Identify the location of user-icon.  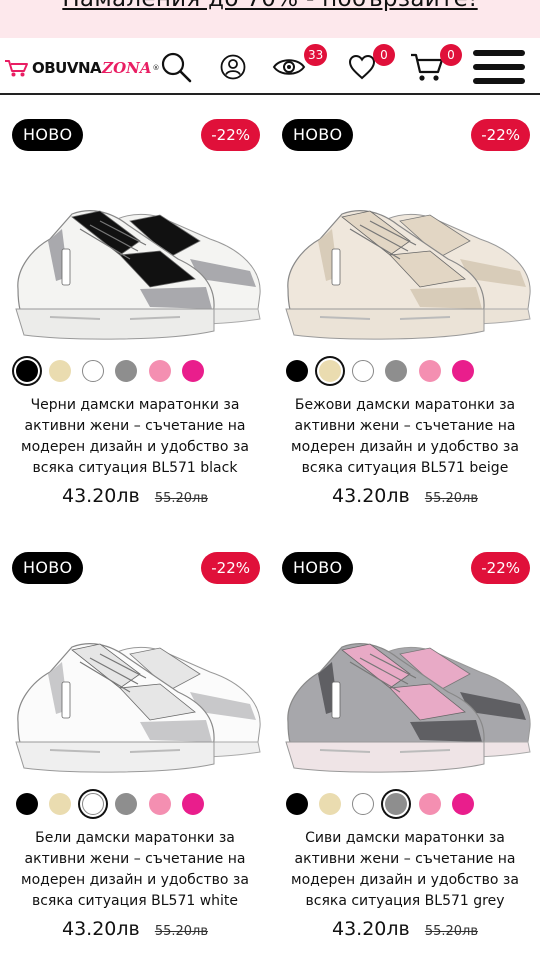
(233, 66).